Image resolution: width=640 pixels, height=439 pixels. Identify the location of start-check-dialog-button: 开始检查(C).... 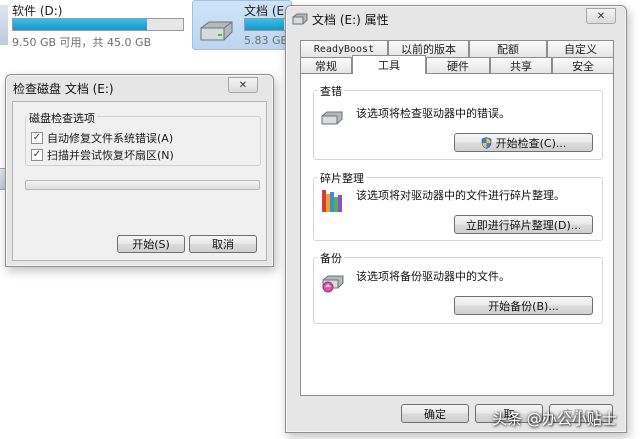
(523, 142).